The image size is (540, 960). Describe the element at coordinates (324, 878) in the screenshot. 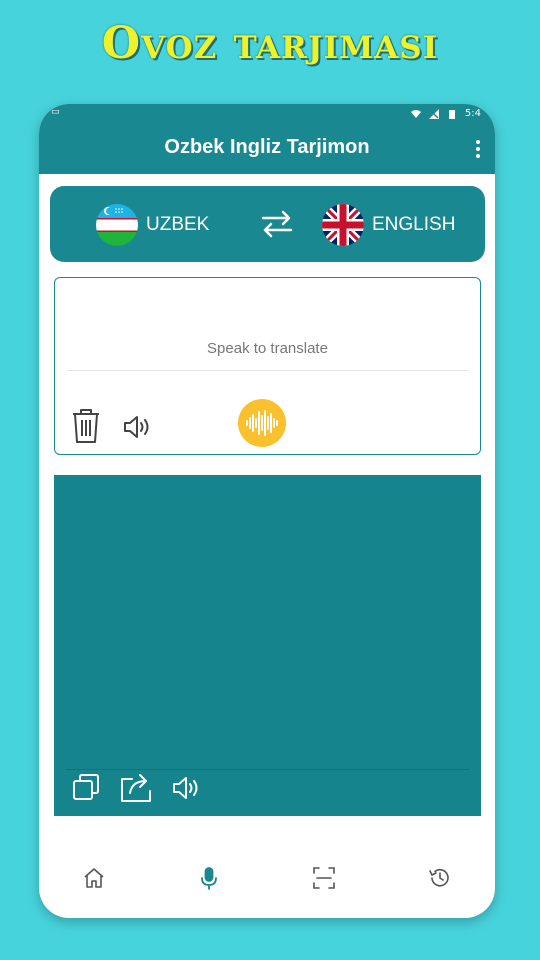

I see `scan-icon` at that location.